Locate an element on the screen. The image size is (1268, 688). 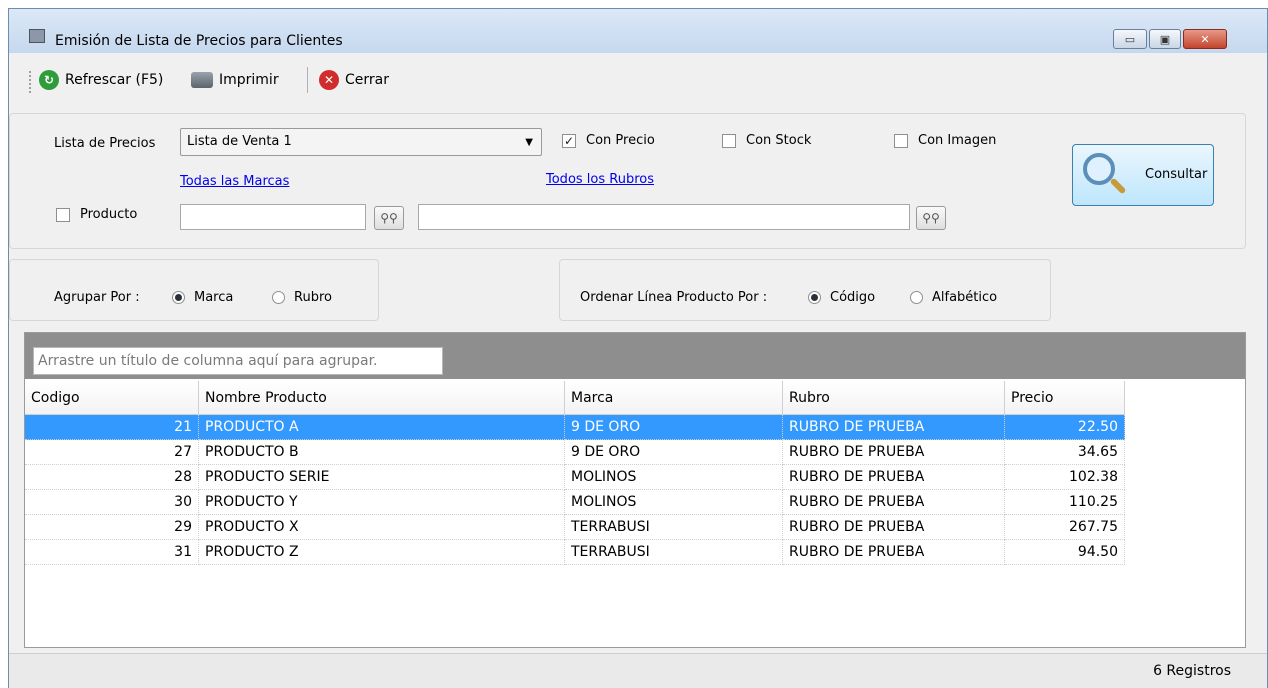
all-brands-link: Todas las Marcas is located at coordinates (234, 181).